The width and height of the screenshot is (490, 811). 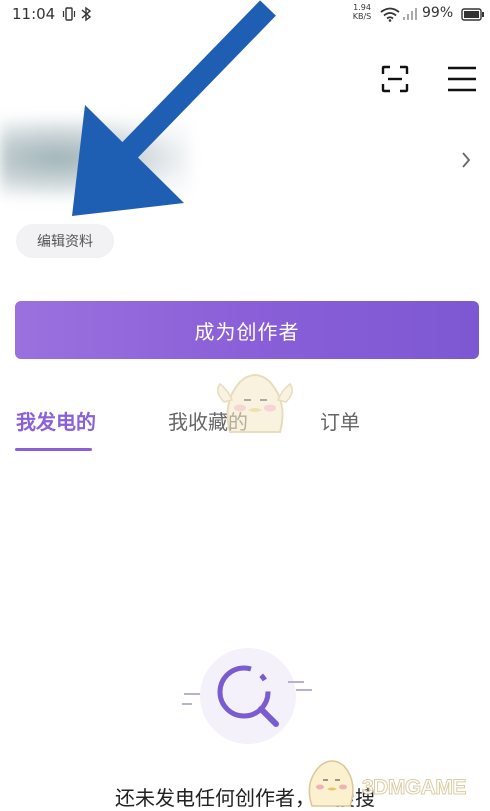 What do you see at coordinates (247, 330) in the screenshot?
I see `become-creator-button: 成为创作者` at bounding box center [247, 330].